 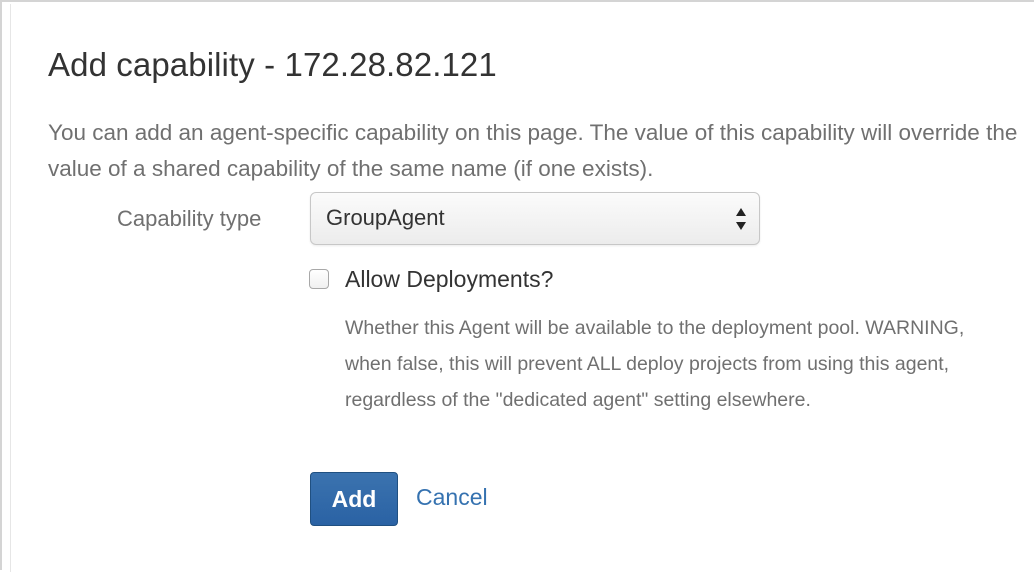 What do you see at coordinates (319, 279) in the screenshot?
I see `allow-deployments-checkbox` at bounding box center [319, 279].